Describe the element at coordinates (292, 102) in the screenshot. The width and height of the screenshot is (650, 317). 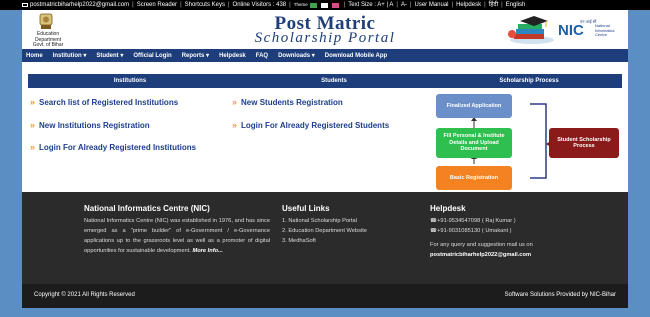
I see `link-label: New Students Registration` at that location.